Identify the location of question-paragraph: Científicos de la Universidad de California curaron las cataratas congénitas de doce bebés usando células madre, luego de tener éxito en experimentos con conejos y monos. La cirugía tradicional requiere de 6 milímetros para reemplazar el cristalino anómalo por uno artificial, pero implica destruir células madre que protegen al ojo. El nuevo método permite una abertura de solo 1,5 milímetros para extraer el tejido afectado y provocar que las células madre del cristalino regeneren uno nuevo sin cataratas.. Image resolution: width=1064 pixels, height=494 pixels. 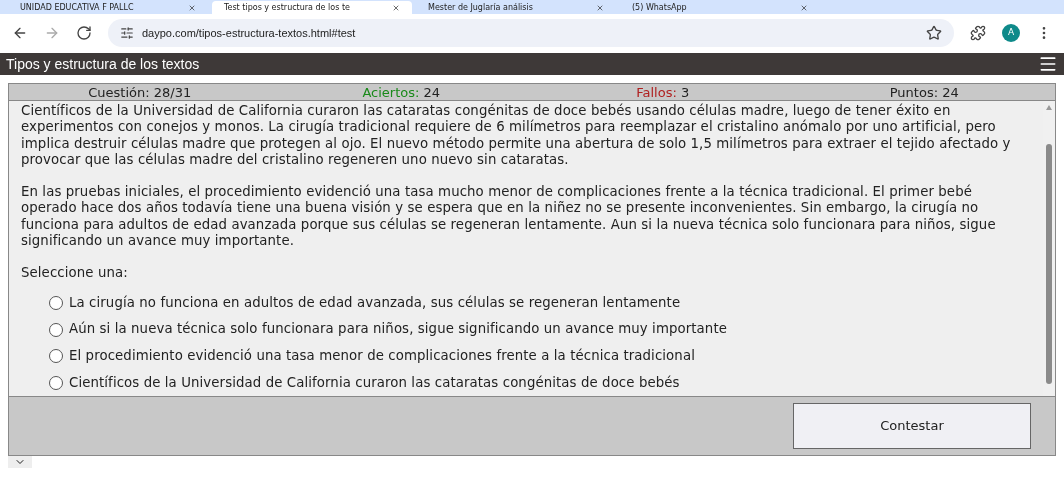
(516, 136).